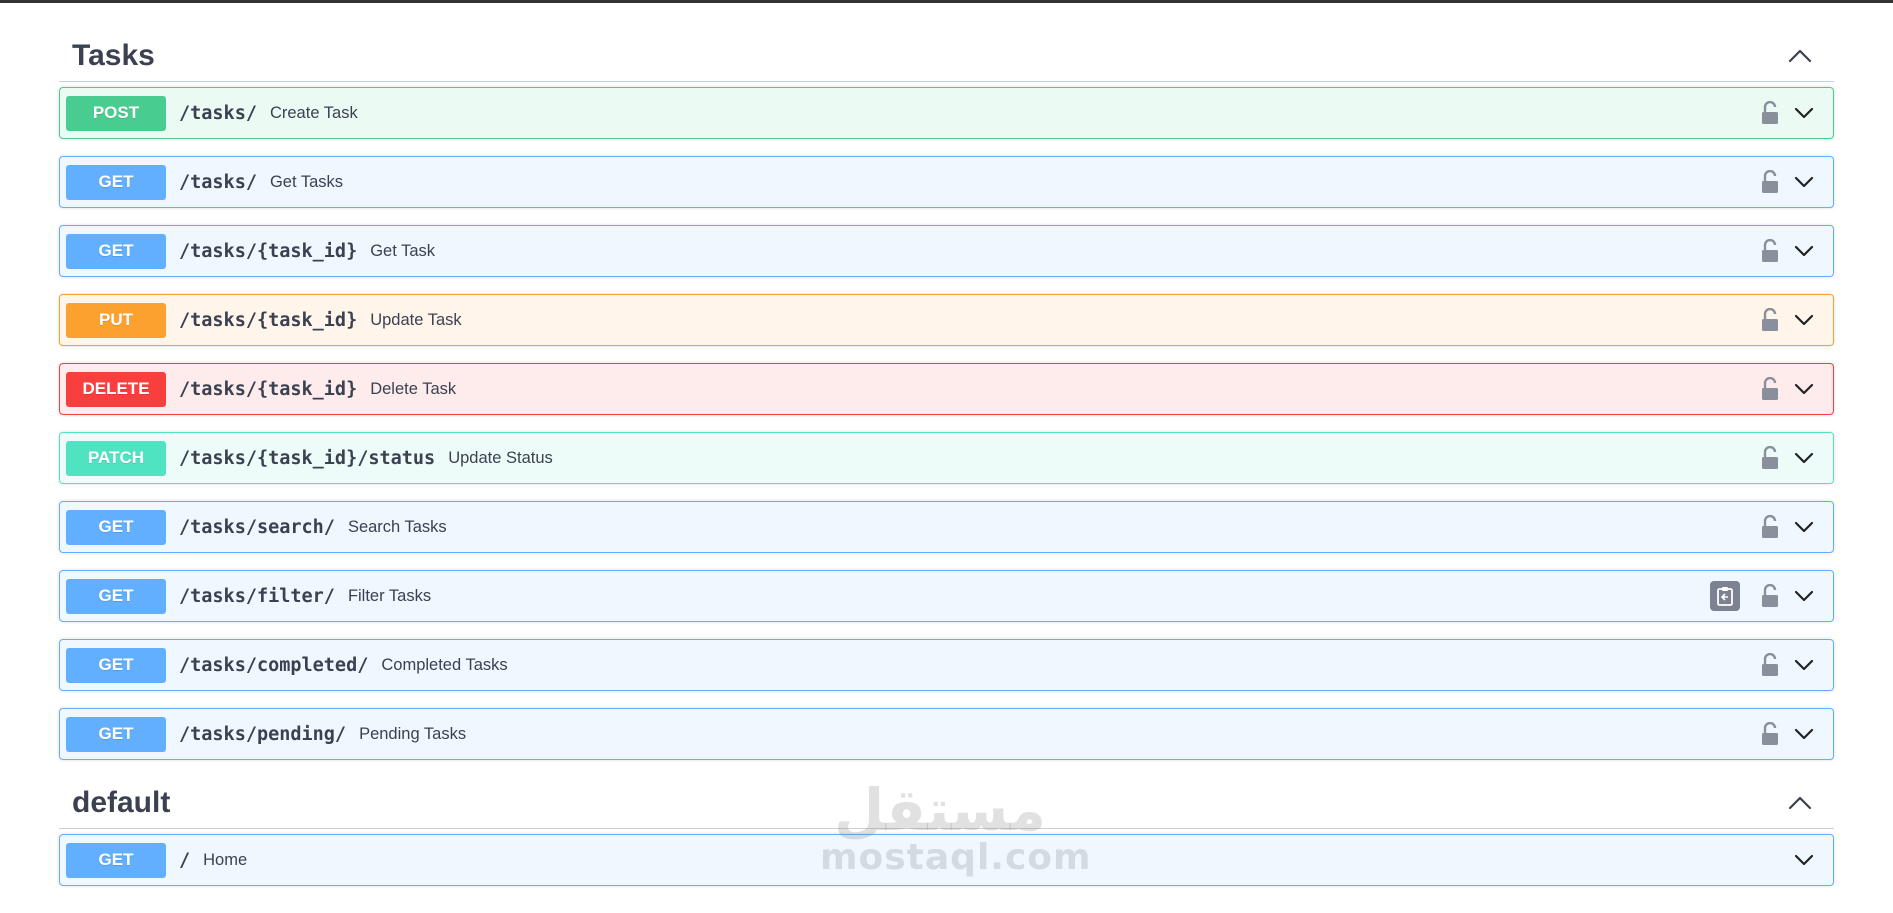 The width and height of the screenshot is (1893, 913). What do you see at coordinates (257, 596) in the screenshot?
I see `operation-path: /tasks/filter/` at bounding box center [257, 596].